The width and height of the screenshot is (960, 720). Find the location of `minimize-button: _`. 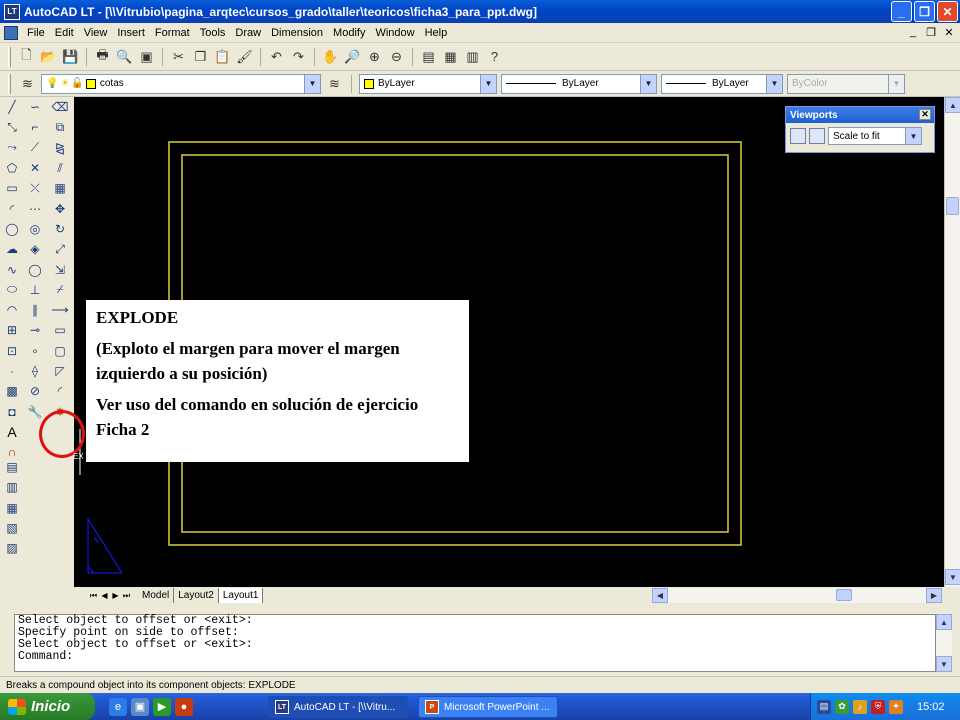

minimize-button: _ is located at coordinates (901, 11).